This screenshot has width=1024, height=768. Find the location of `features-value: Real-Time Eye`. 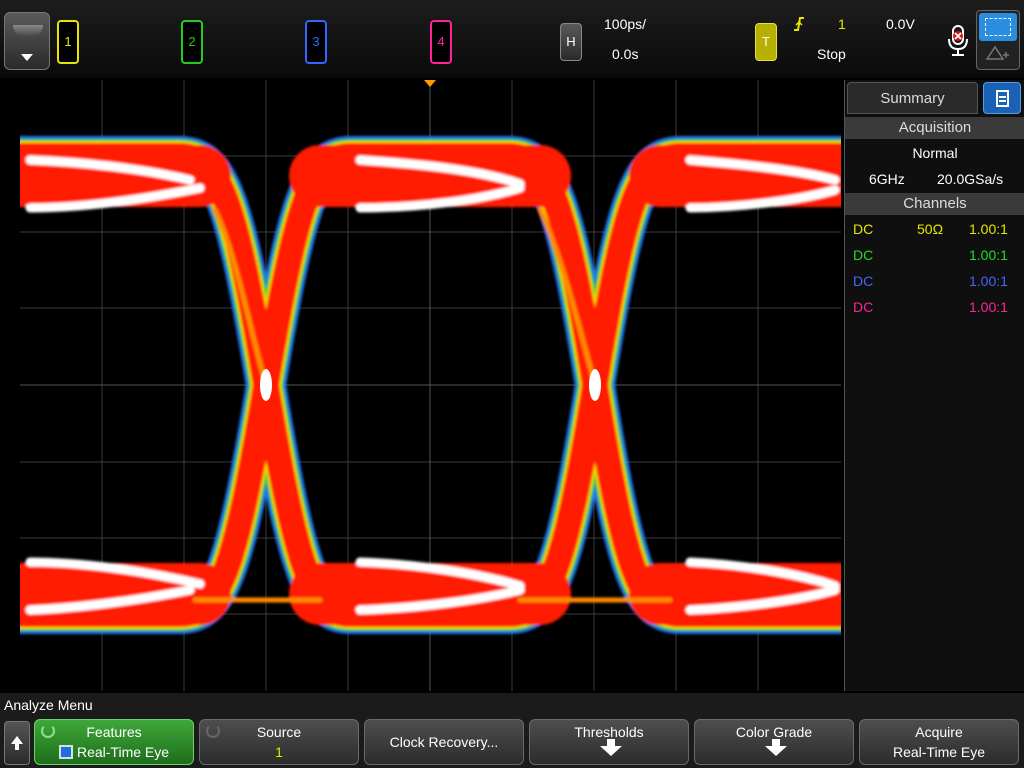

features-value: Real-Time Eye is located at coordinates (114, 752).